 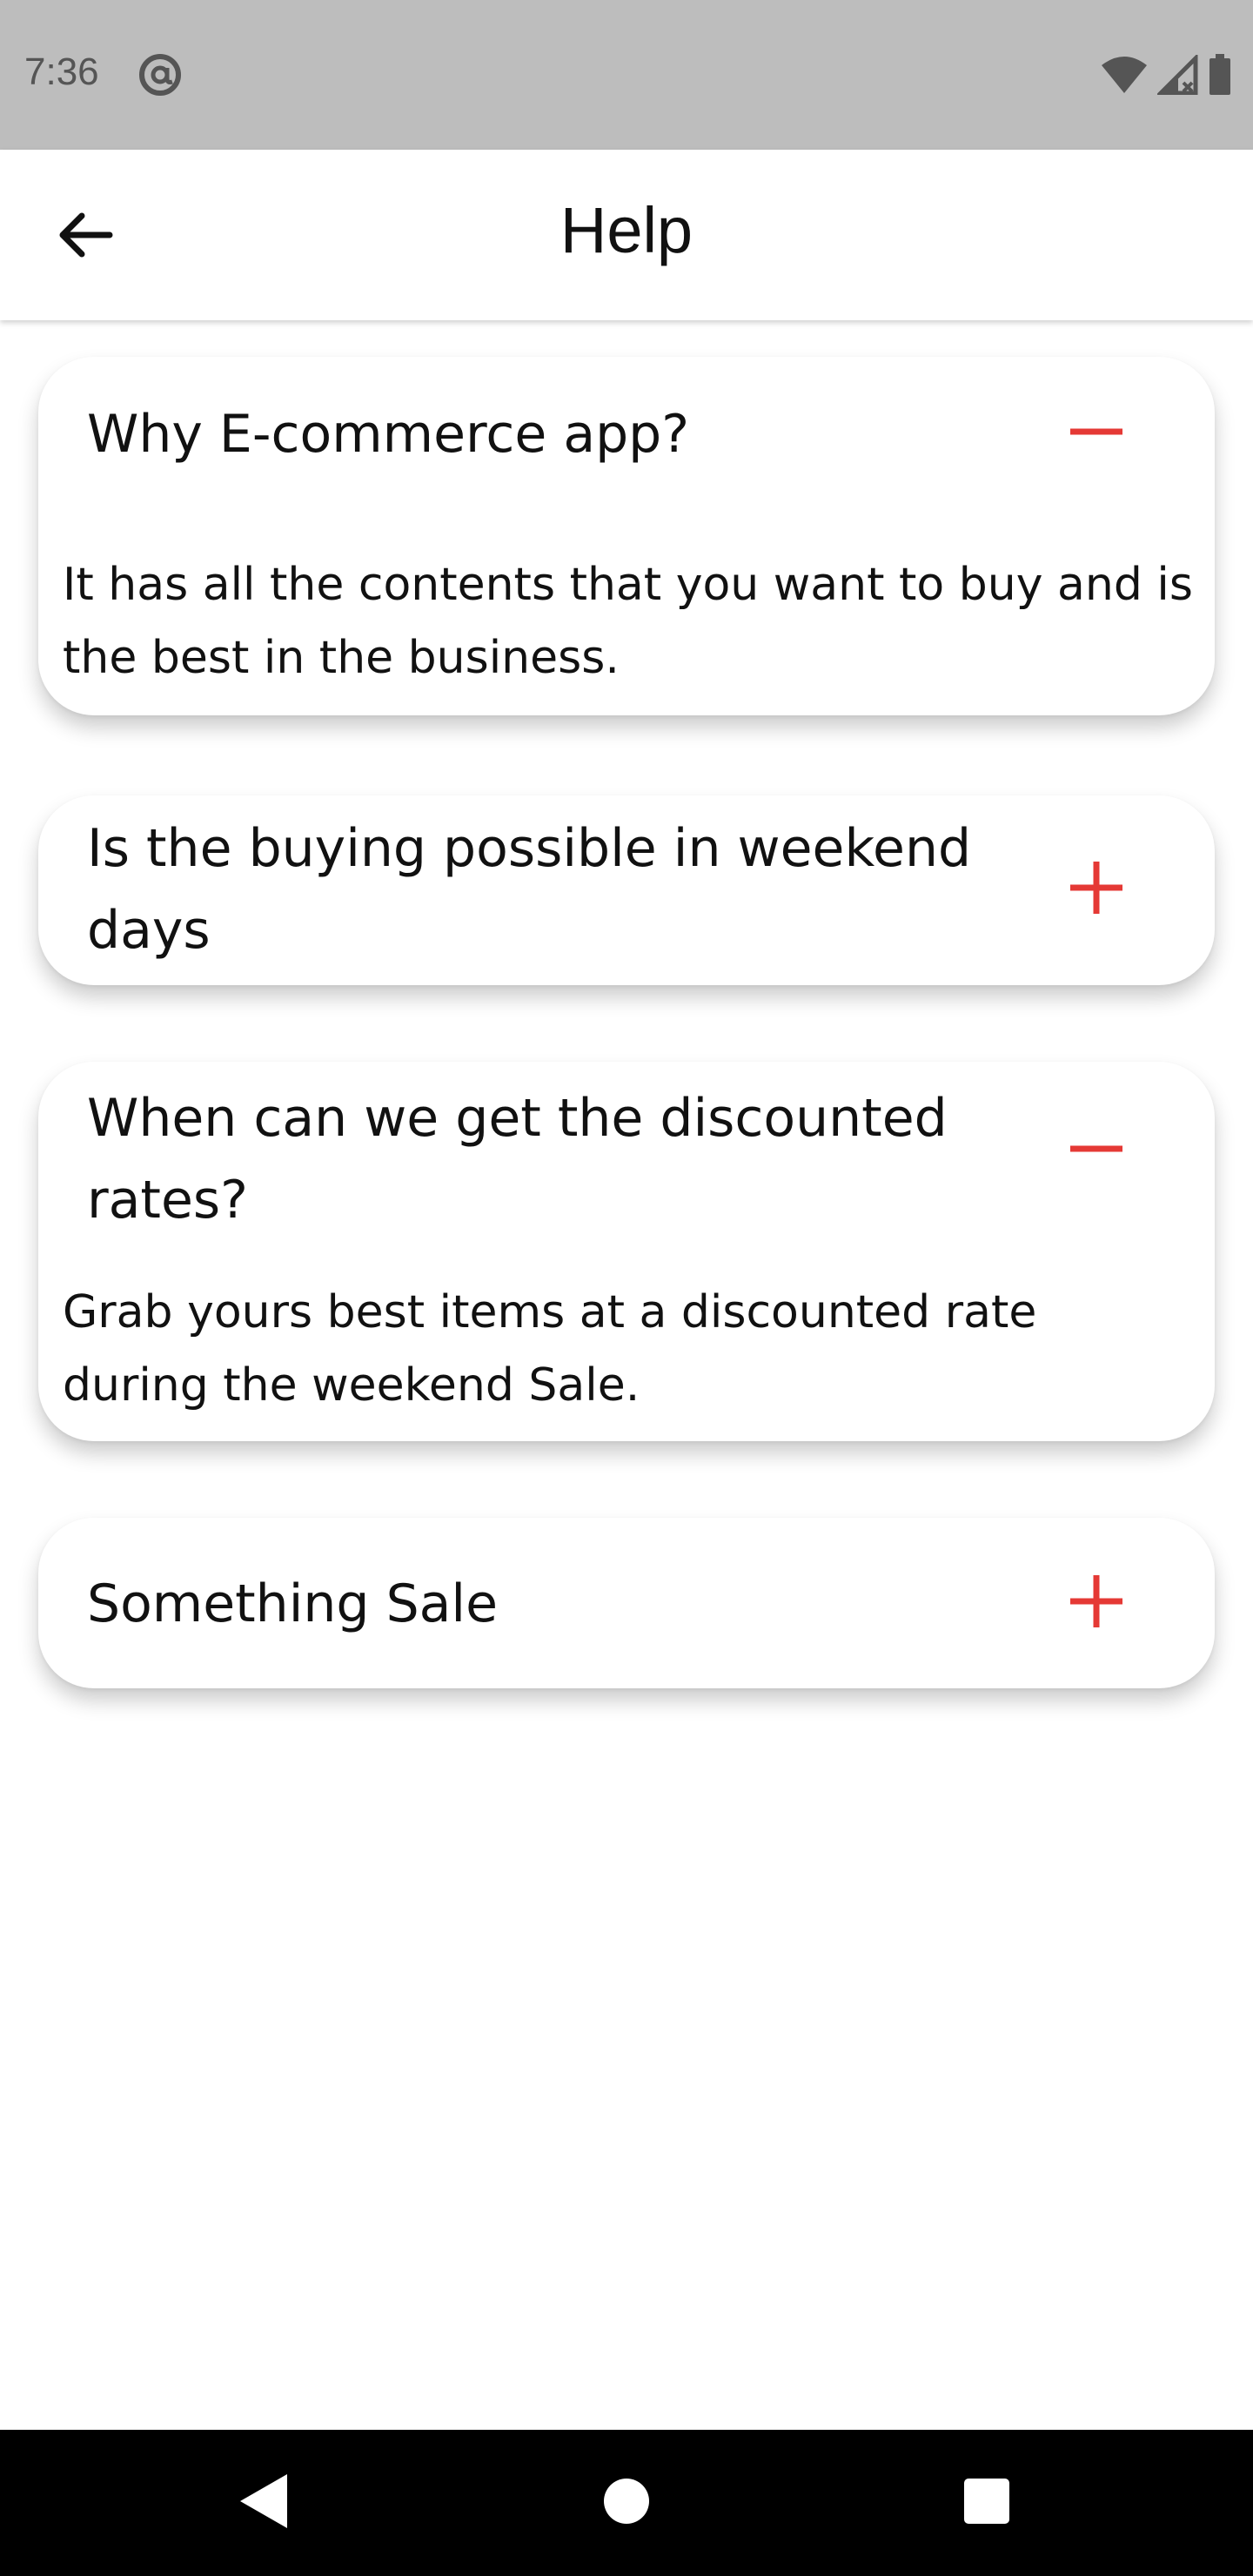 I want to click on app-bar: Help, so click(x=626, y=235).